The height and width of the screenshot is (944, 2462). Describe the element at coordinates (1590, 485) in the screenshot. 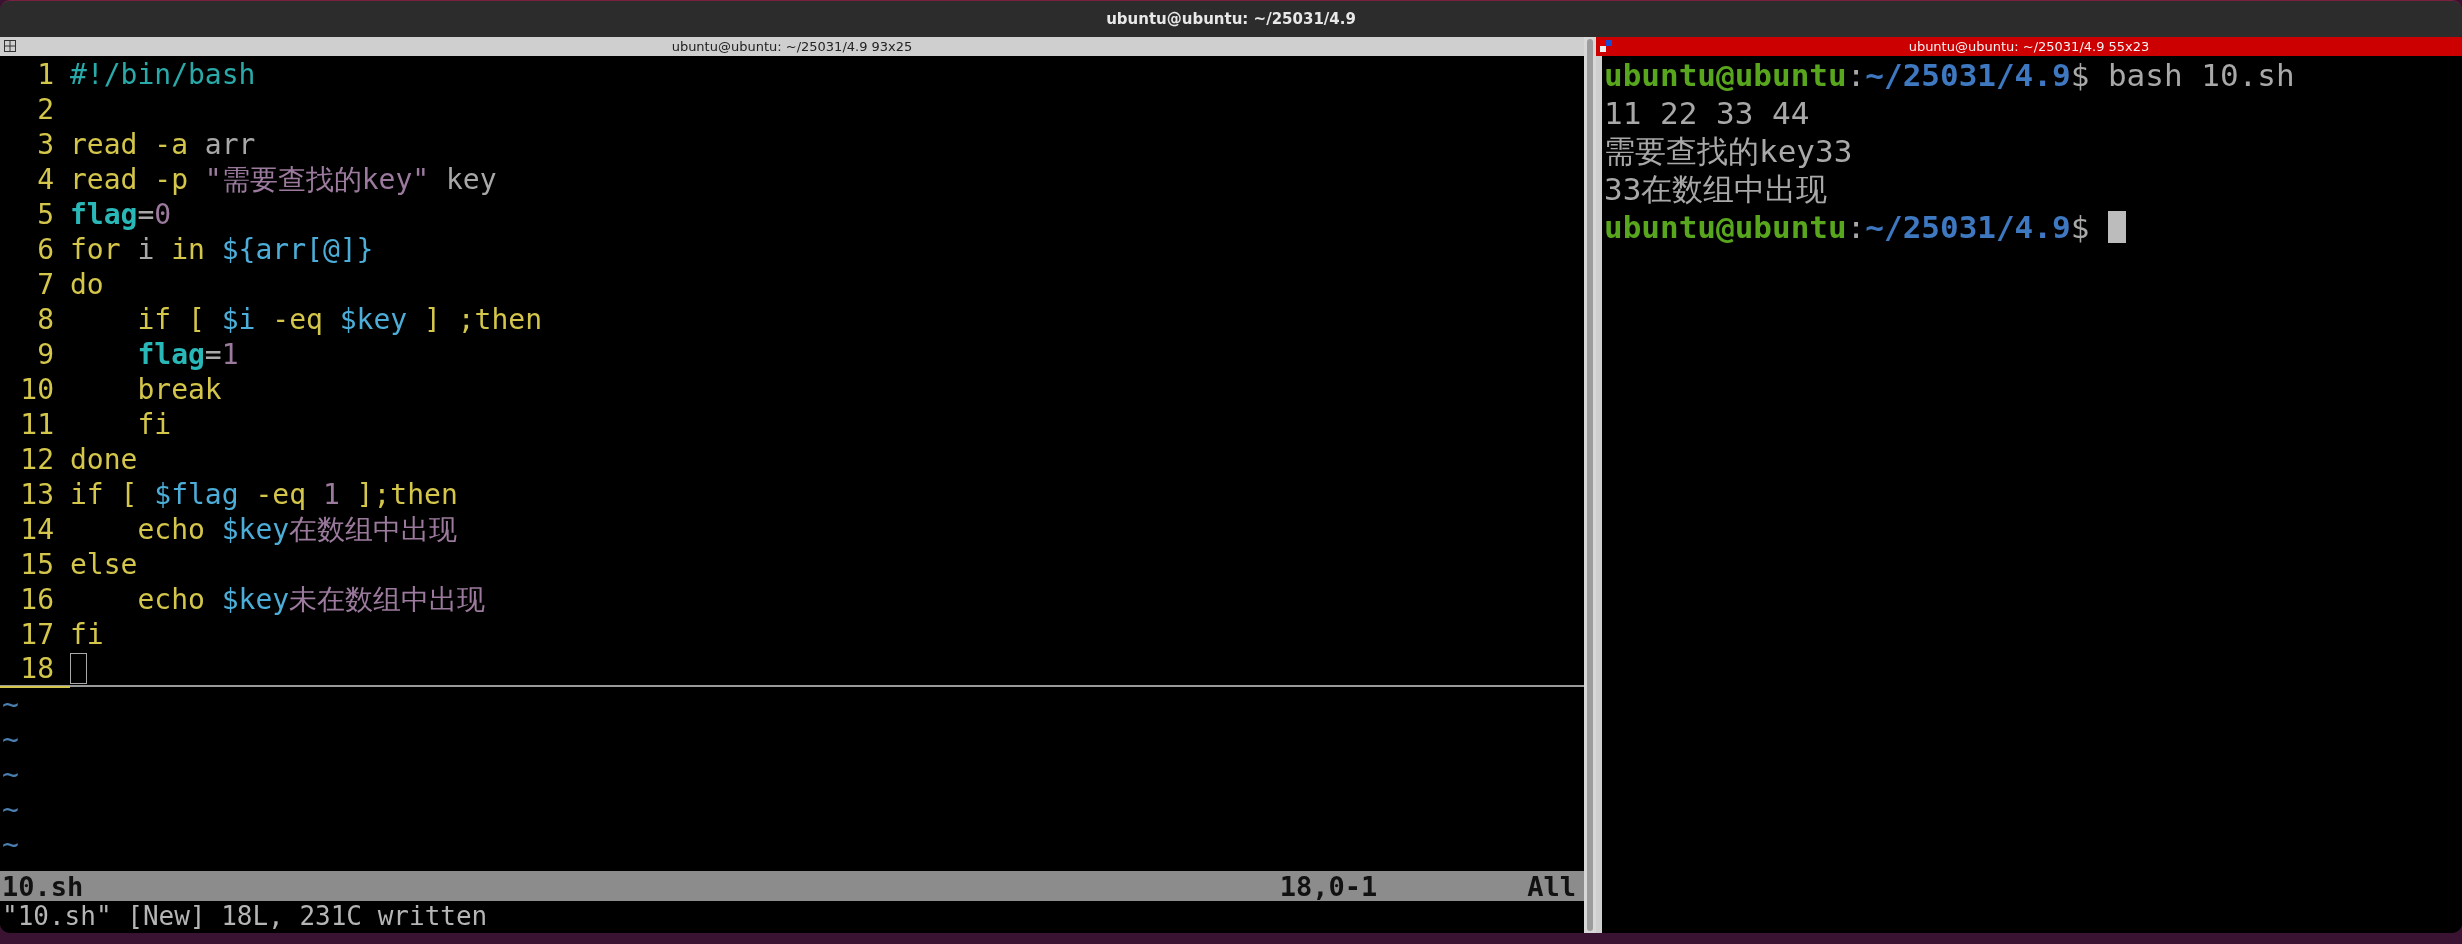

I see `scrollbar` at that location.